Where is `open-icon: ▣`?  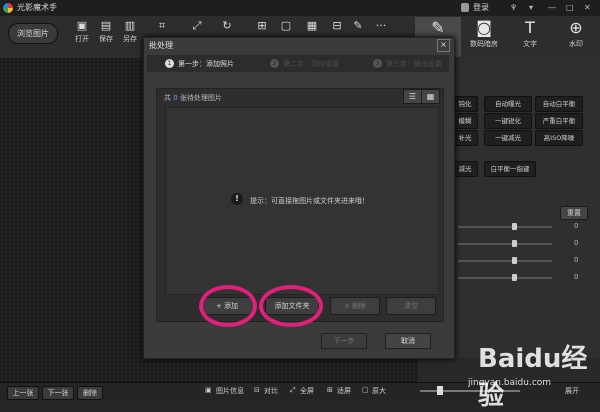
open-icon: ▣ is located at coordinates (82, 25).